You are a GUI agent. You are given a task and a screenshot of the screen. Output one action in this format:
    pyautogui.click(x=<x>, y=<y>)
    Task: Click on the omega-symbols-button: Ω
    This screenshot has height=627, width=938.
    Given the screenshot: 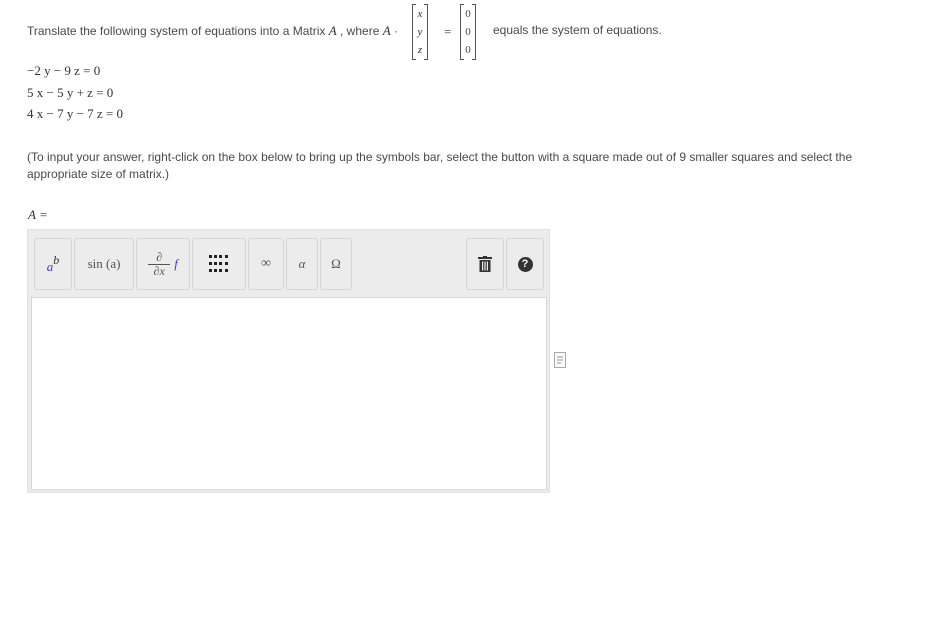 What is the action you would take?
    pyautogui.click(x=336, y=264)
    